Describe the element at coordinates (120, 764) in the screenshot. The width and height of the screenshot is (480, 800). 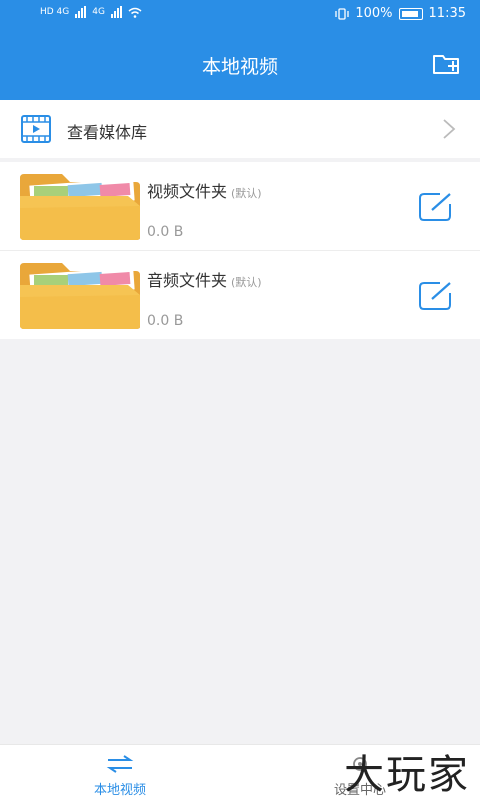
I see `swap-arrows-icon` at that location.